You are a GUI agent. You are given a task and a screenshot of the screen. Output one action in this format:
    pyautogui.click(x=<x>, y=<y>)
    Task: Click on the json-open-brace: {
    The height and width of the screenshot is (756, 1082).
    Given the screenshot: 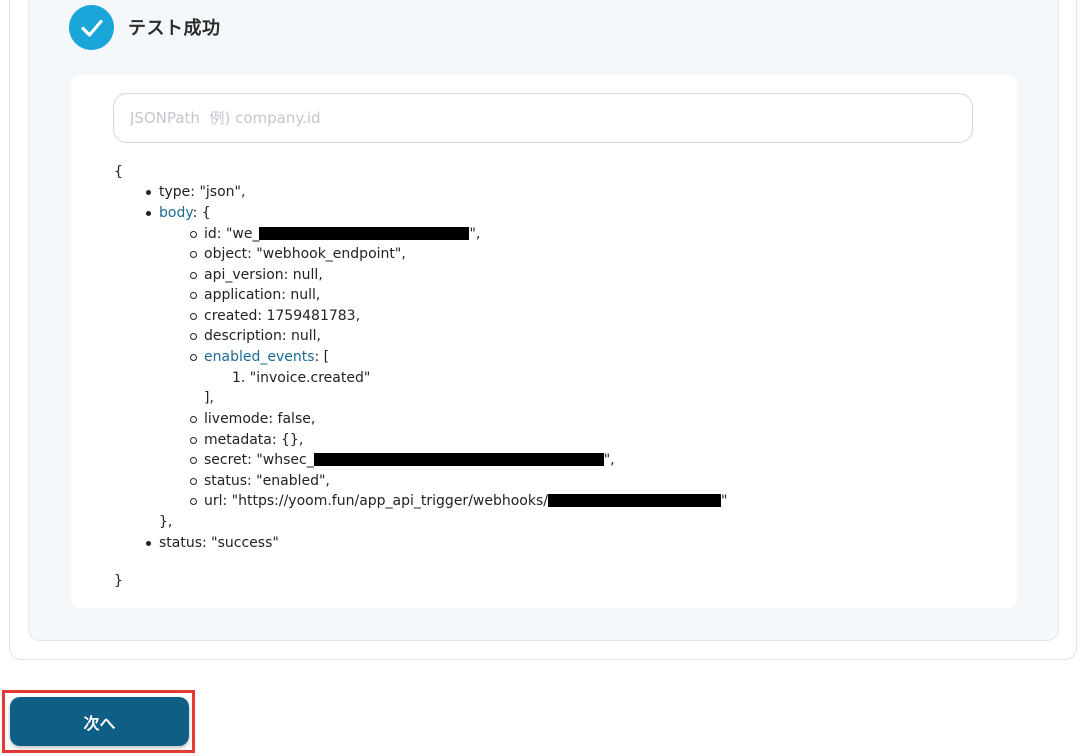 What is the action you would take?
    pyautogui.click(x=118, y=172)
    